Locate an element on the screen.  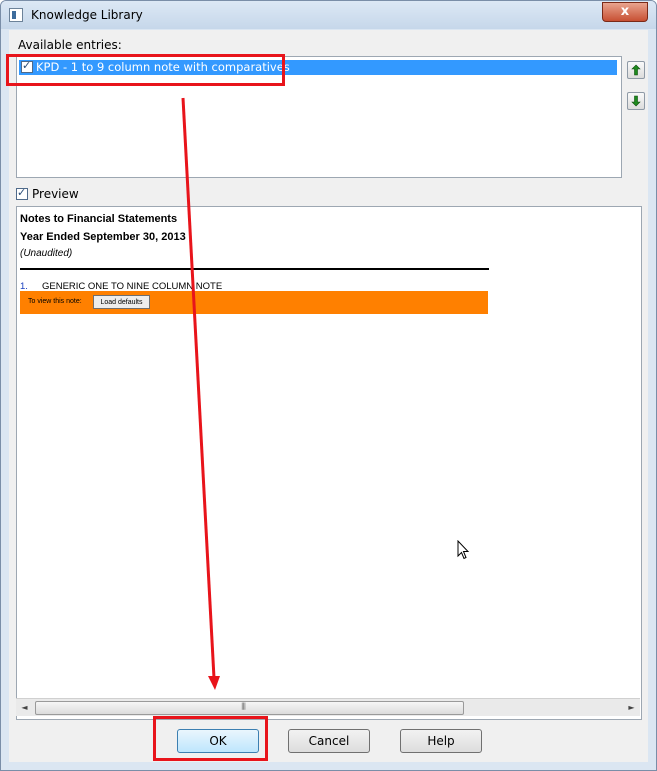
annotation-arrow-icon is located at coordinates (200, 393).